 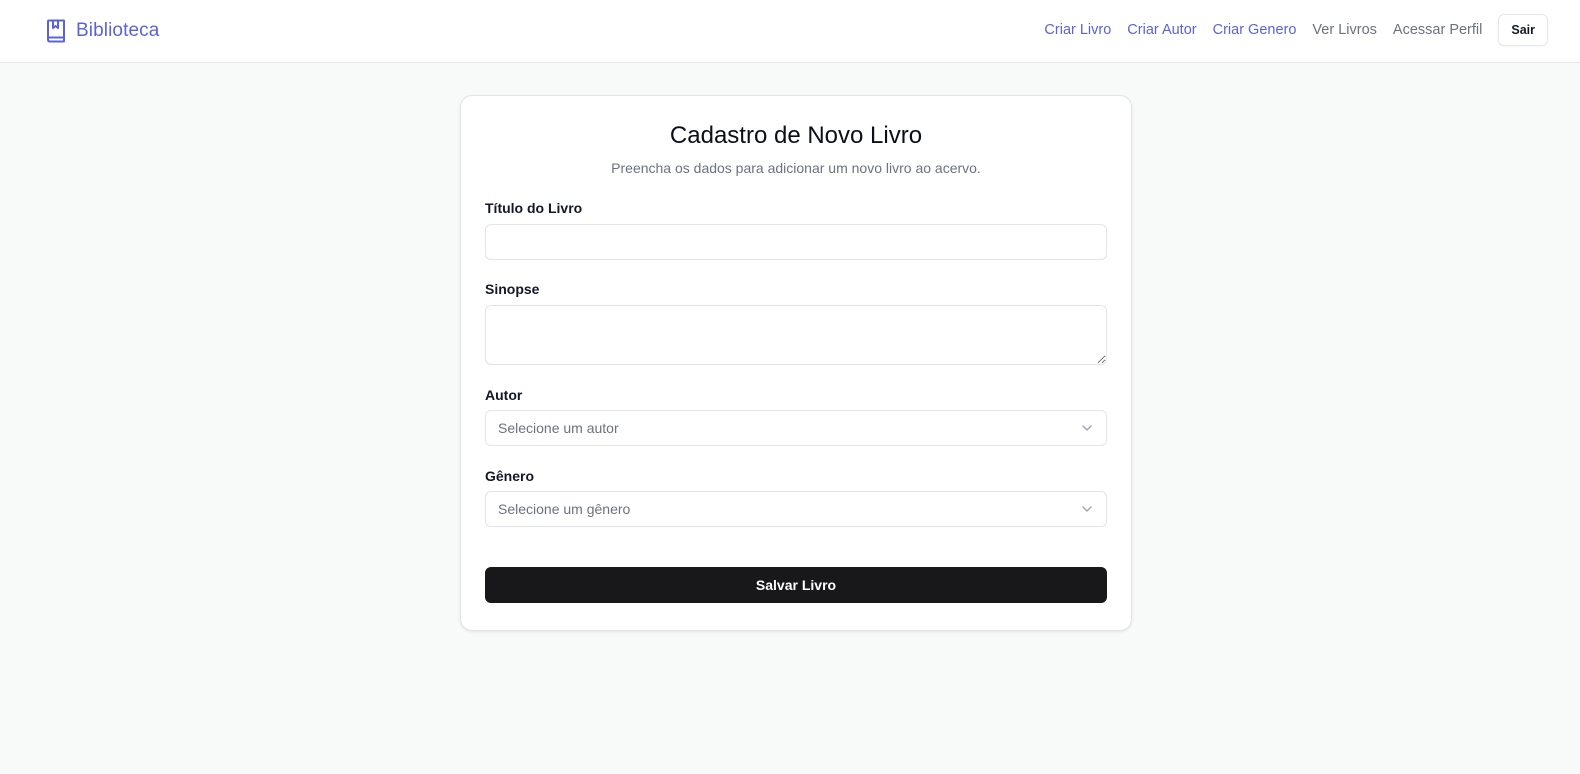 What do you see at coordinates (510, 476) in the screenshot?
I see `genre-label: Gênero` at bounding box center [510, 476].